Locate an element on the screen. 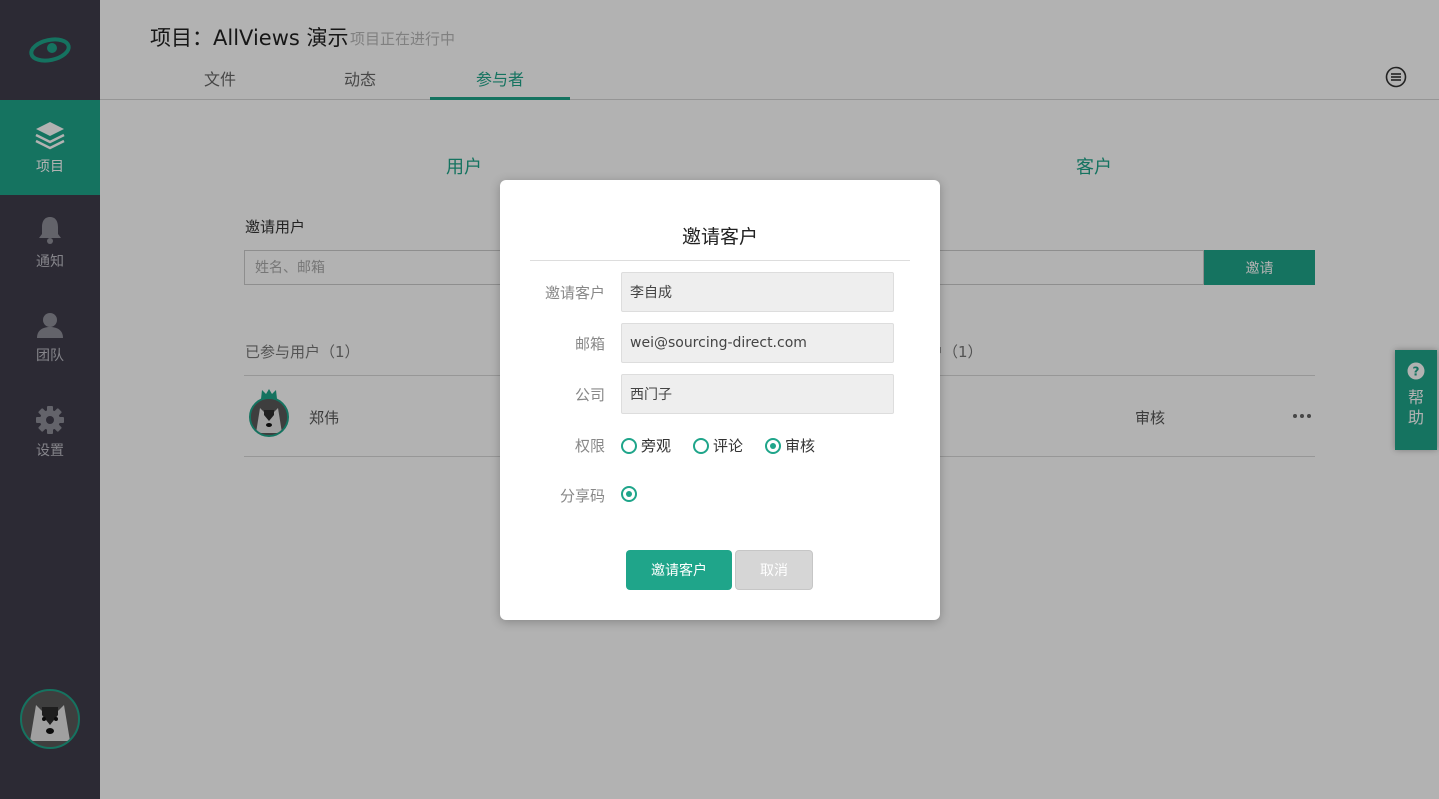 This screenshot has width=1439, height=799. email-field is located at coordinates (757, 343).